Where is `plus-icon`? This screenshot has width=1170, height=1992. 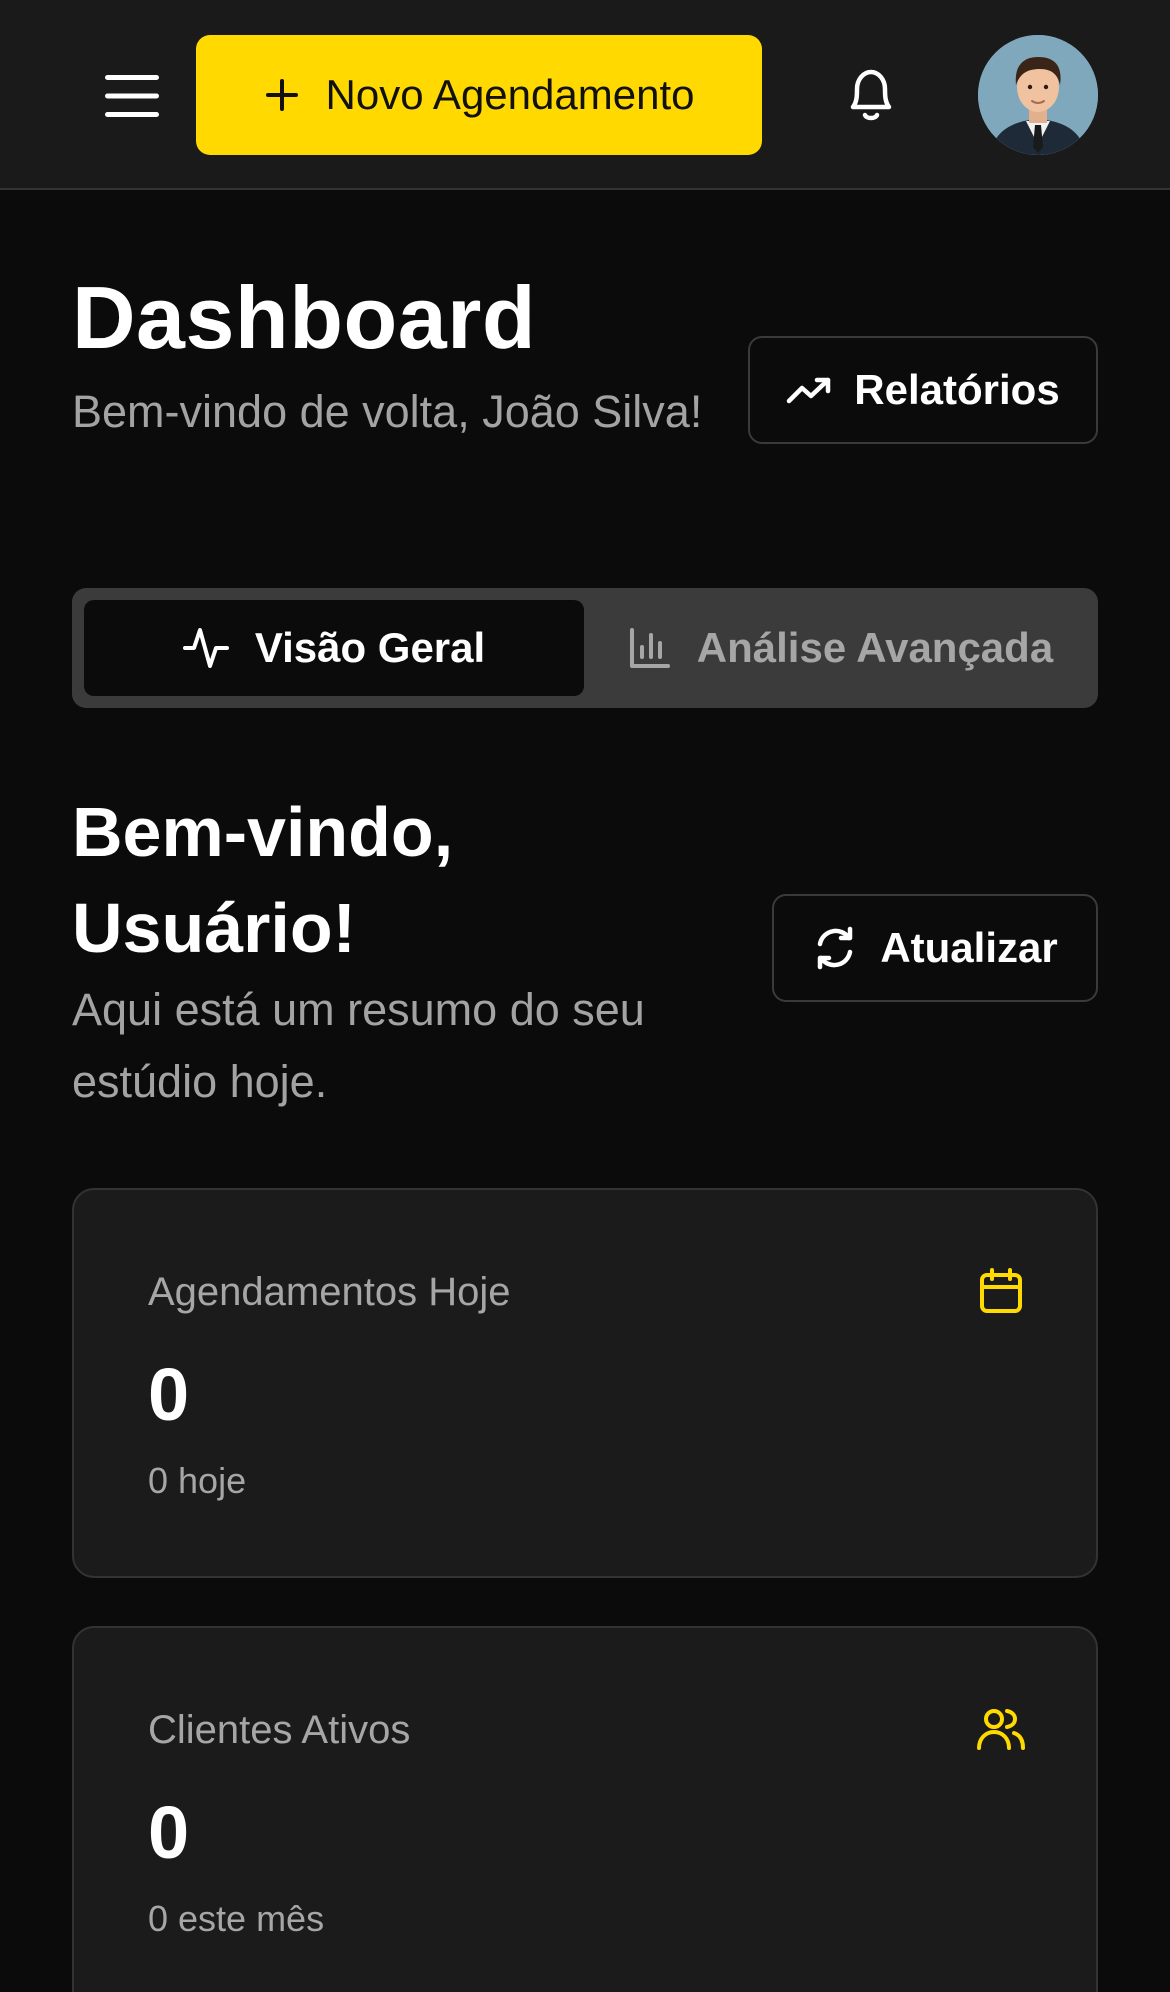 plus-icon is located at coordinates (281, 95).